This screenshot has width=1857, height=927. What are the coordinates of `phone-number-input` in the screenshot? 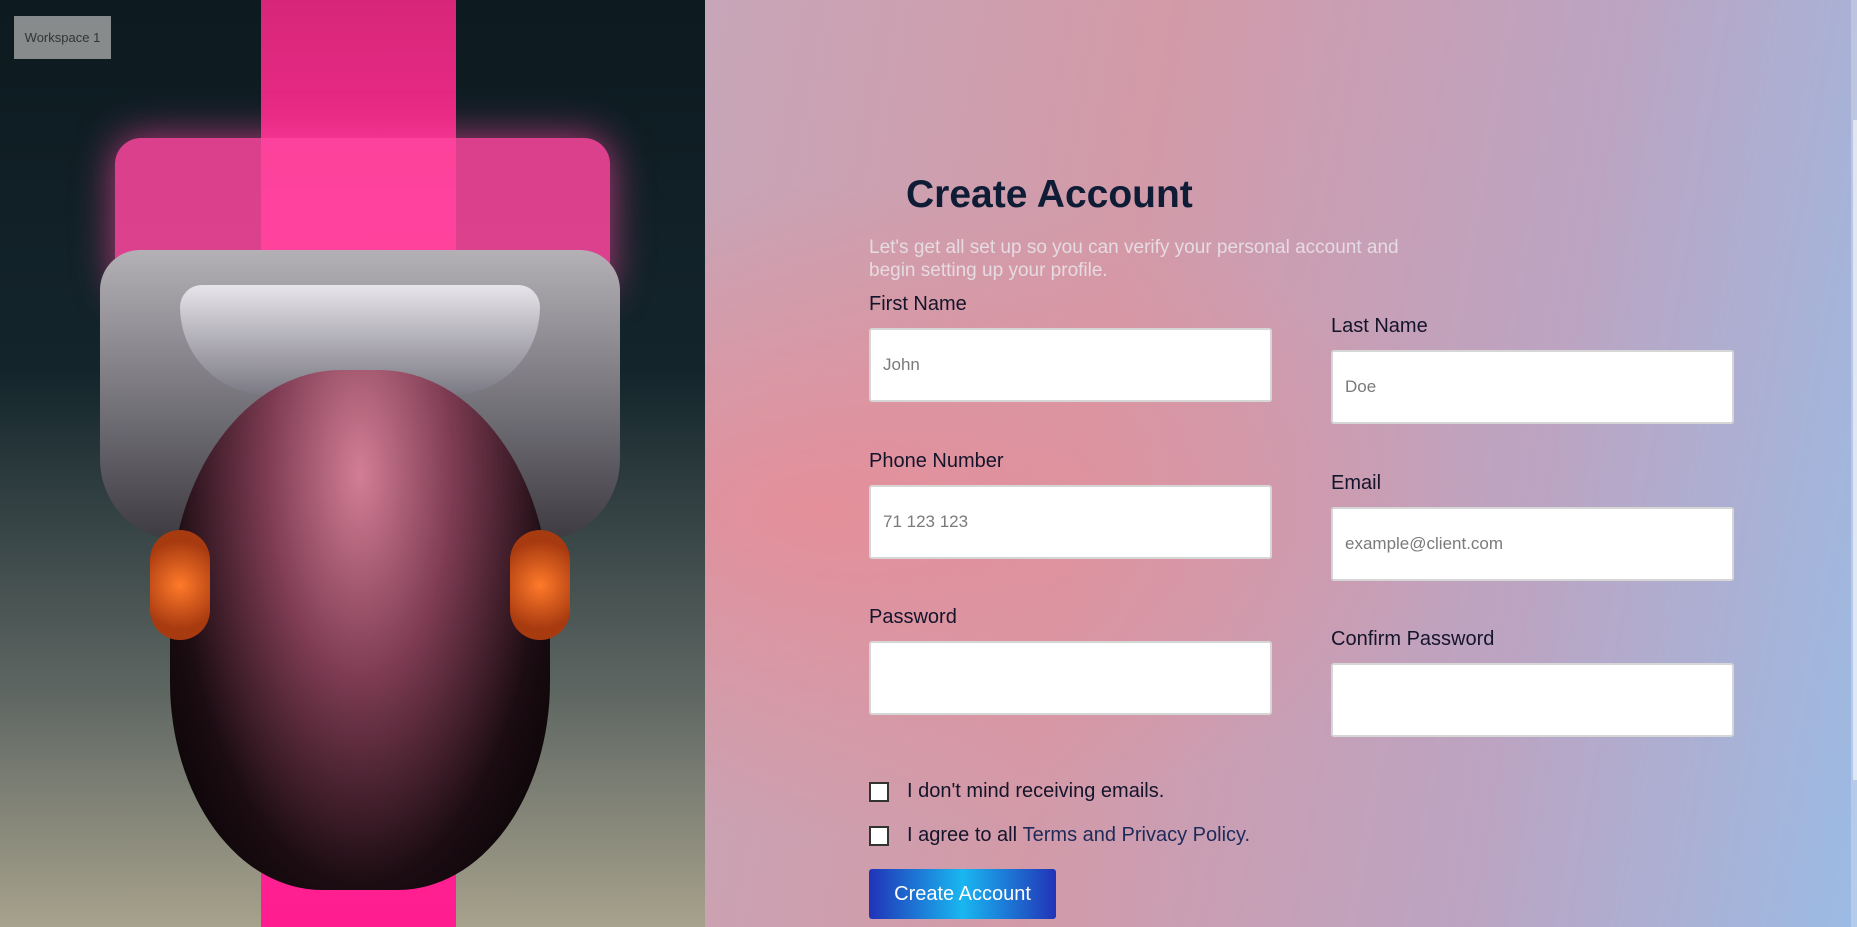 It's located at (1070, 522).